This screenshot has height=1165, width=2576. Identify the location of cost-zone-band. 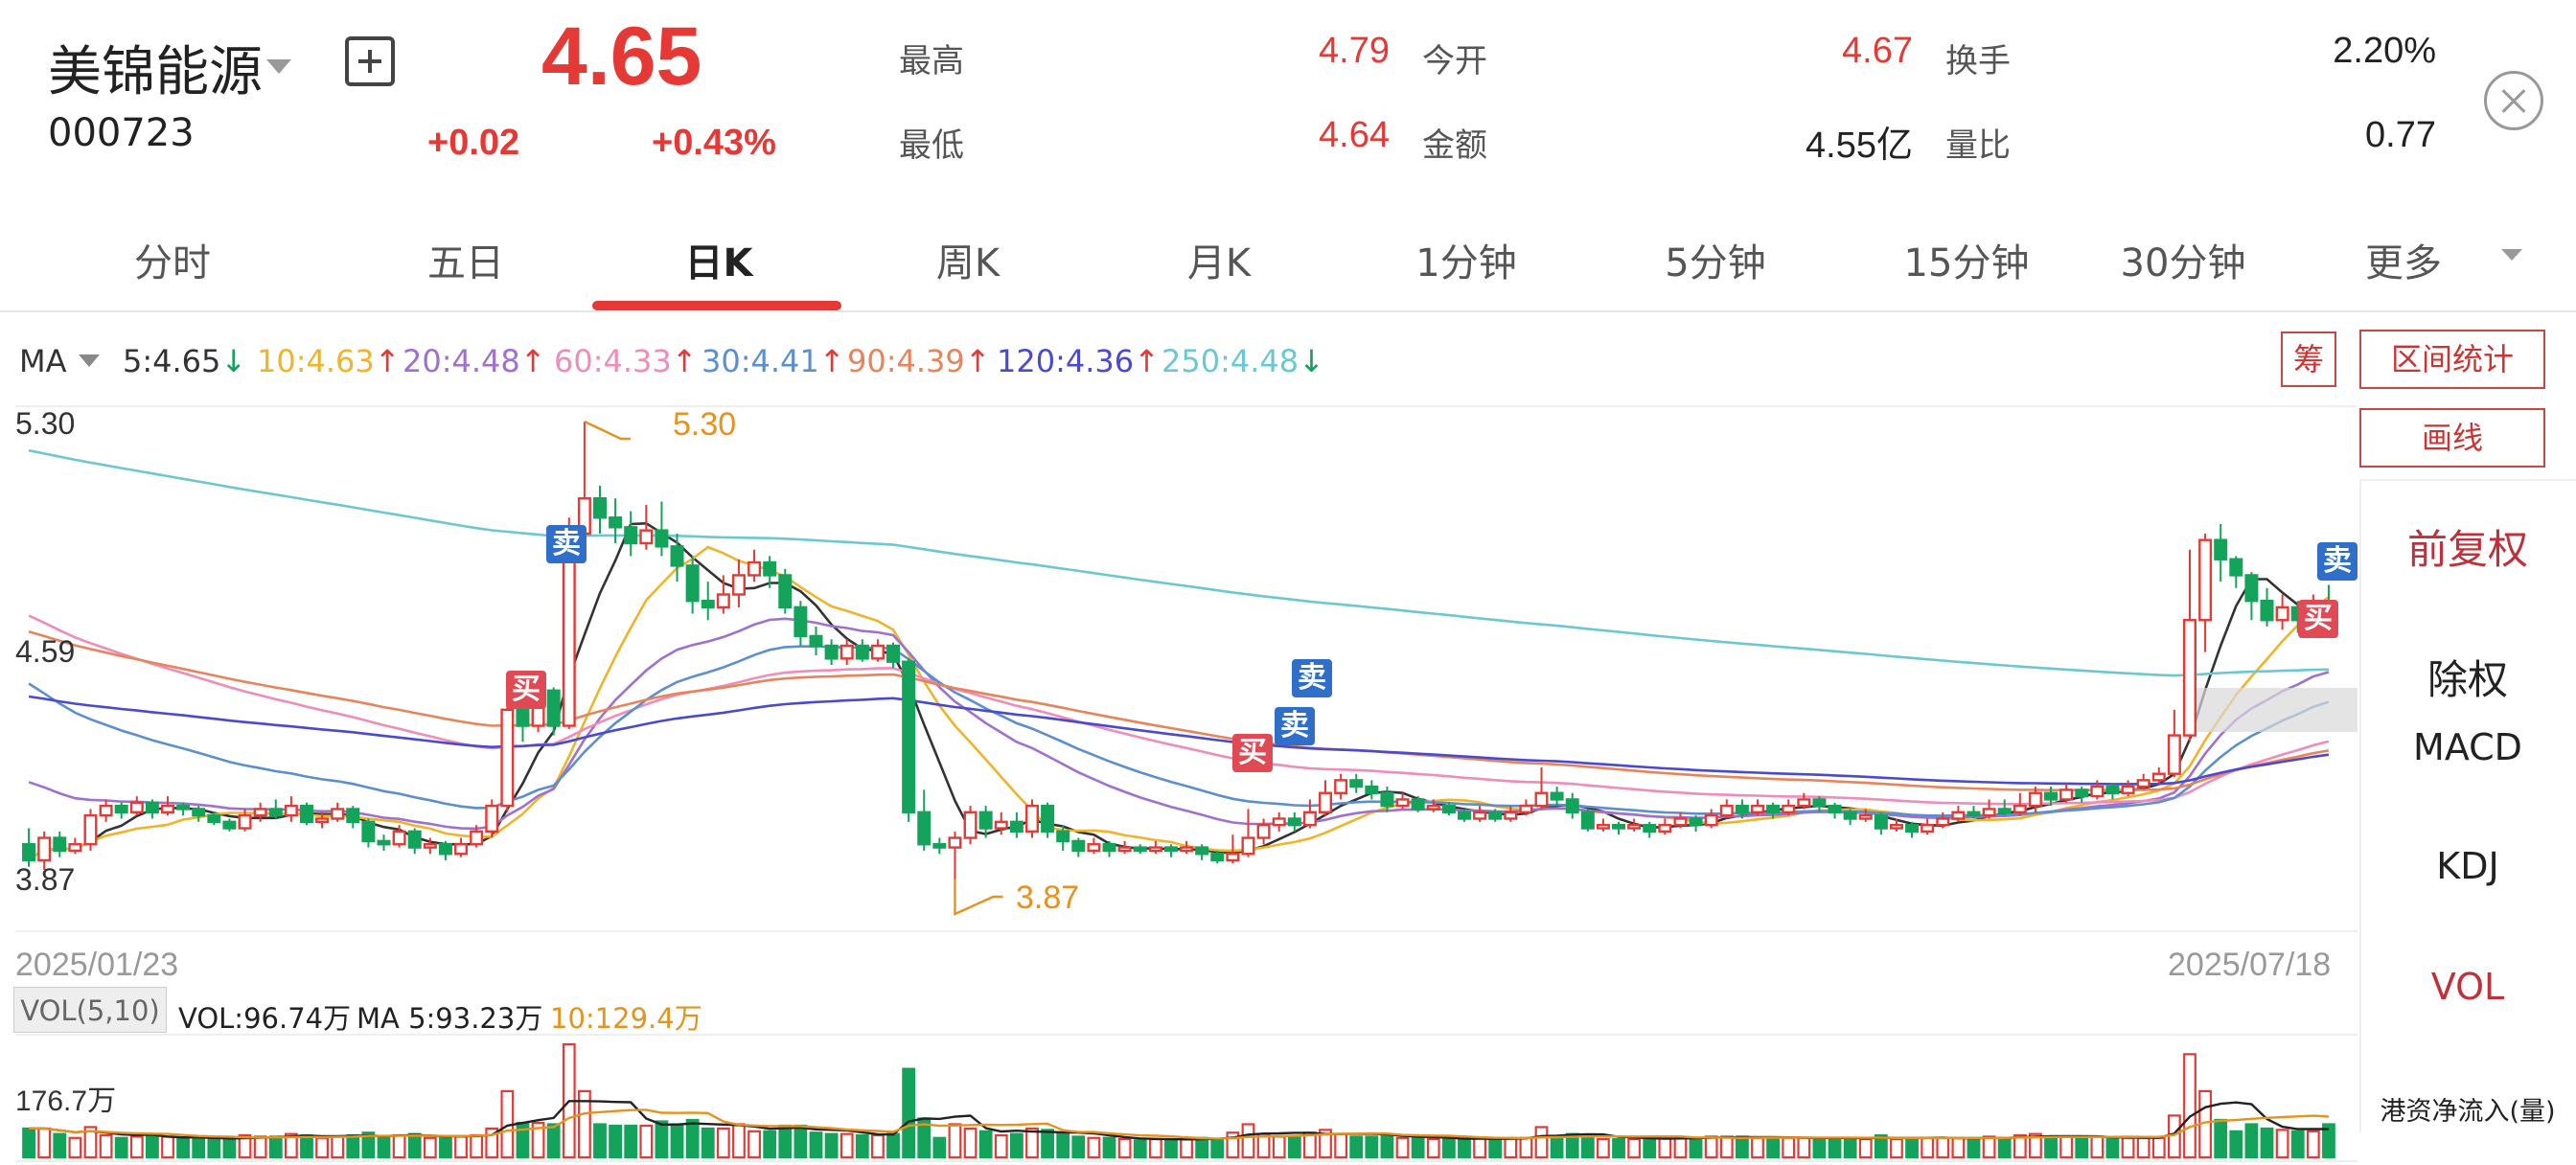
(2274, 710).